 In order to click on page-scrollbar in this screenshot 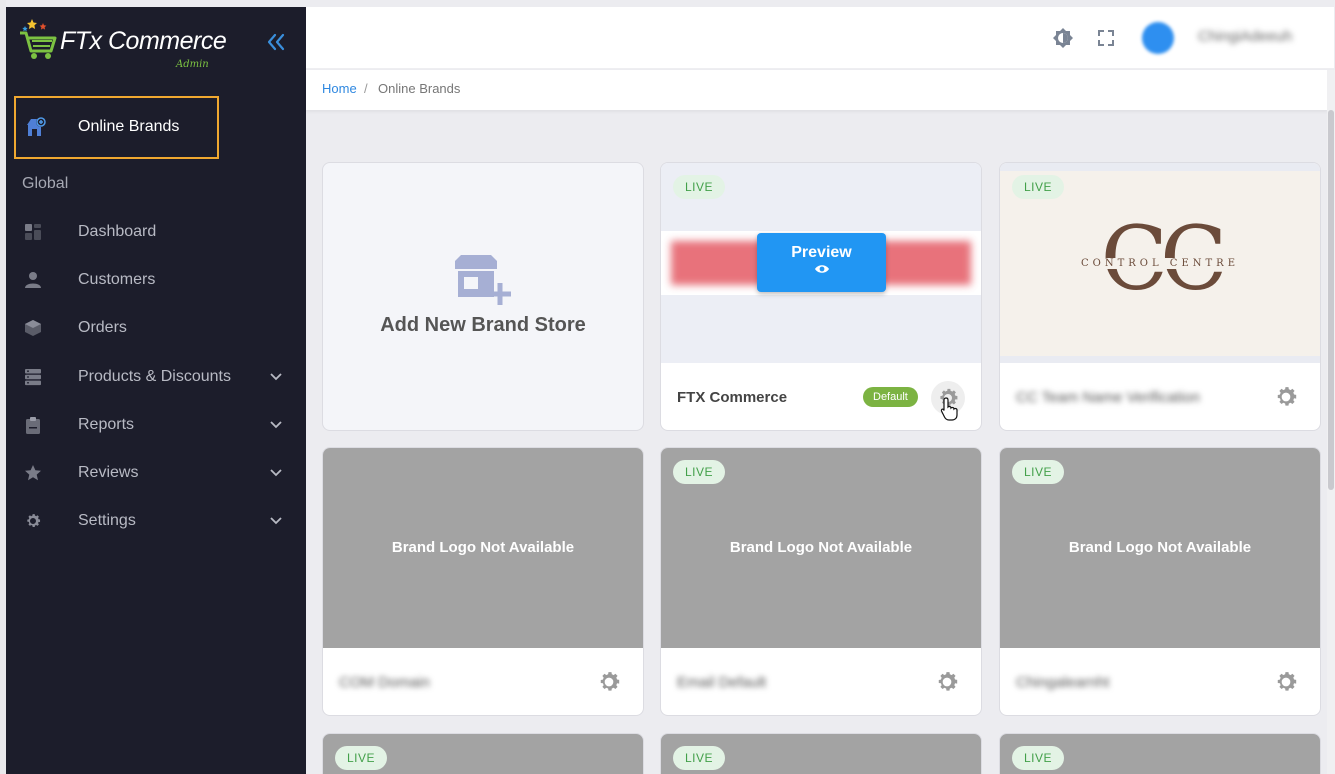, I will do `click(1331, 422)`.